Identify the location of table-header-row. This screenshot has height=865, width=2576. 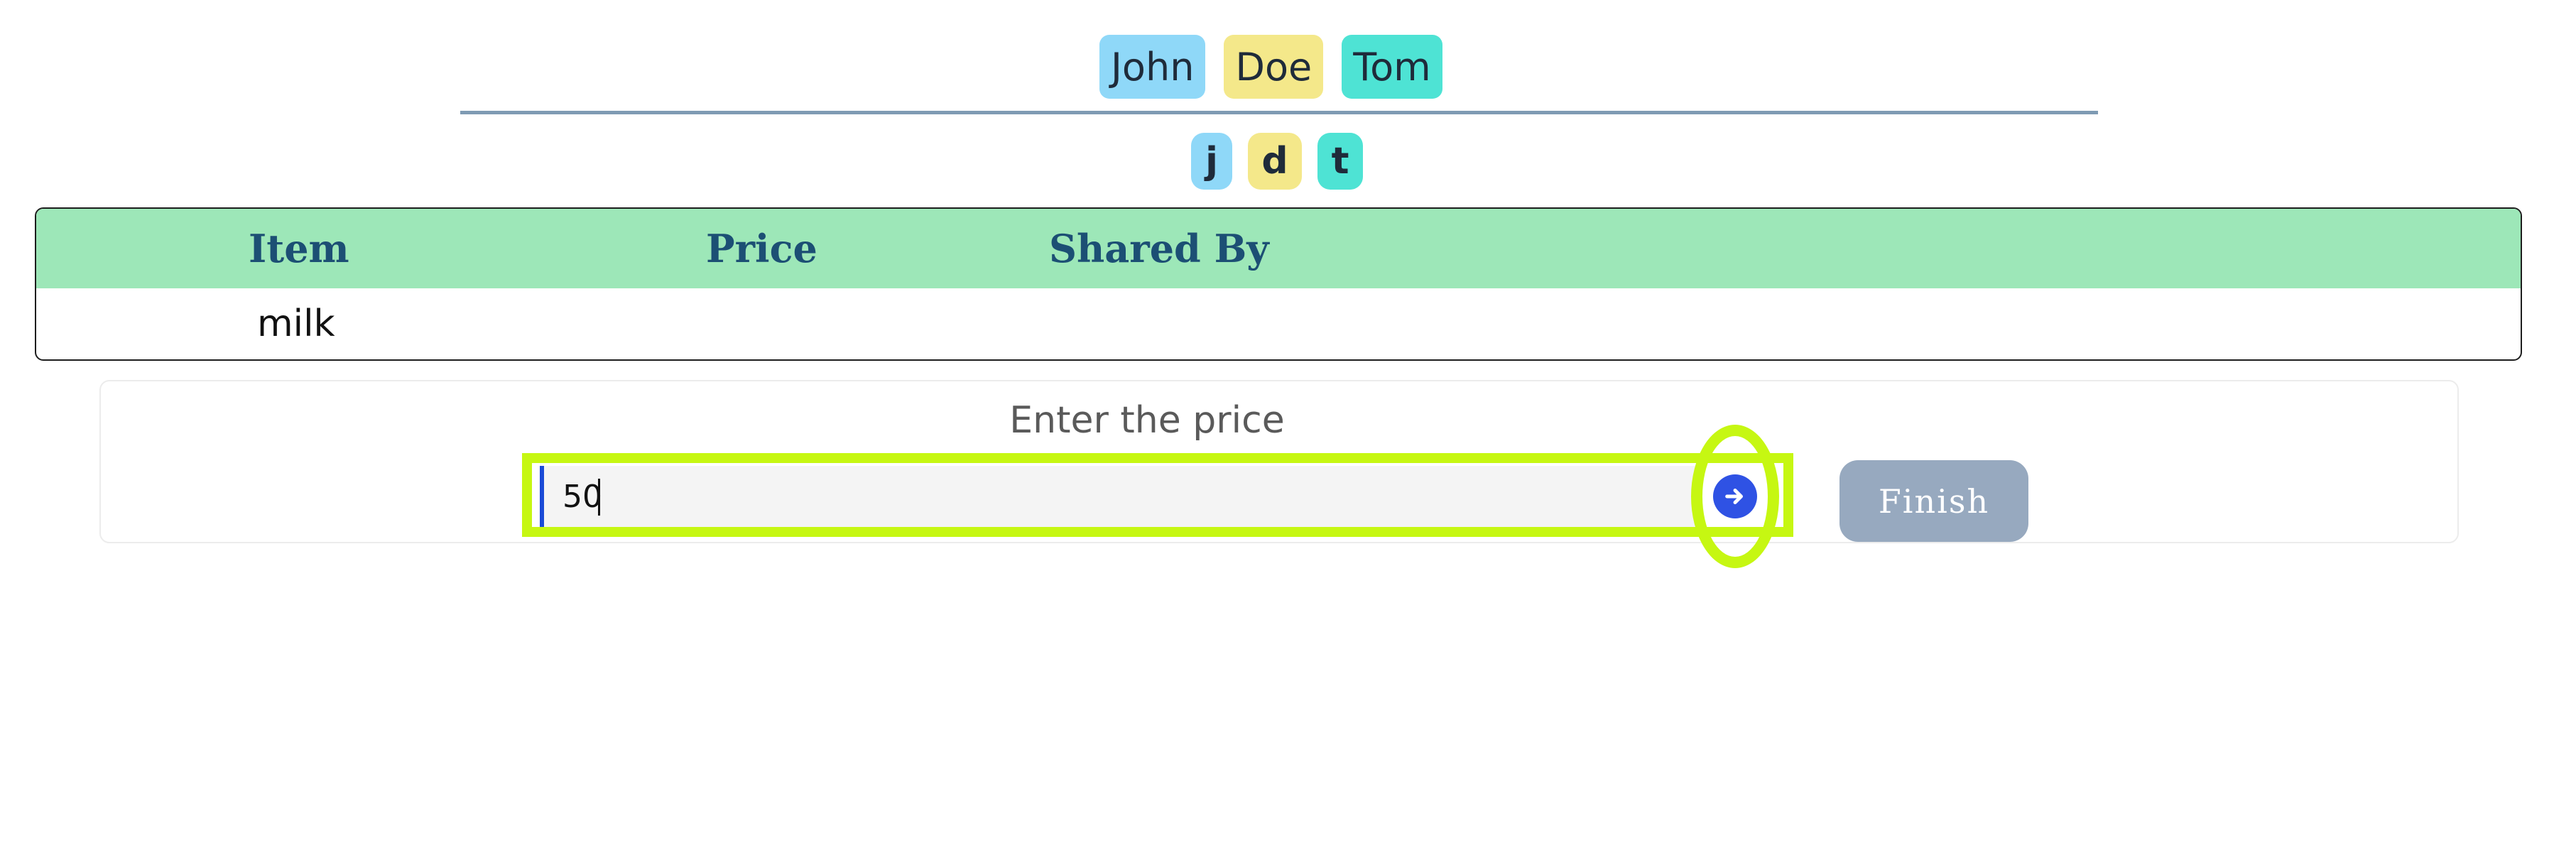
(1279, 248).